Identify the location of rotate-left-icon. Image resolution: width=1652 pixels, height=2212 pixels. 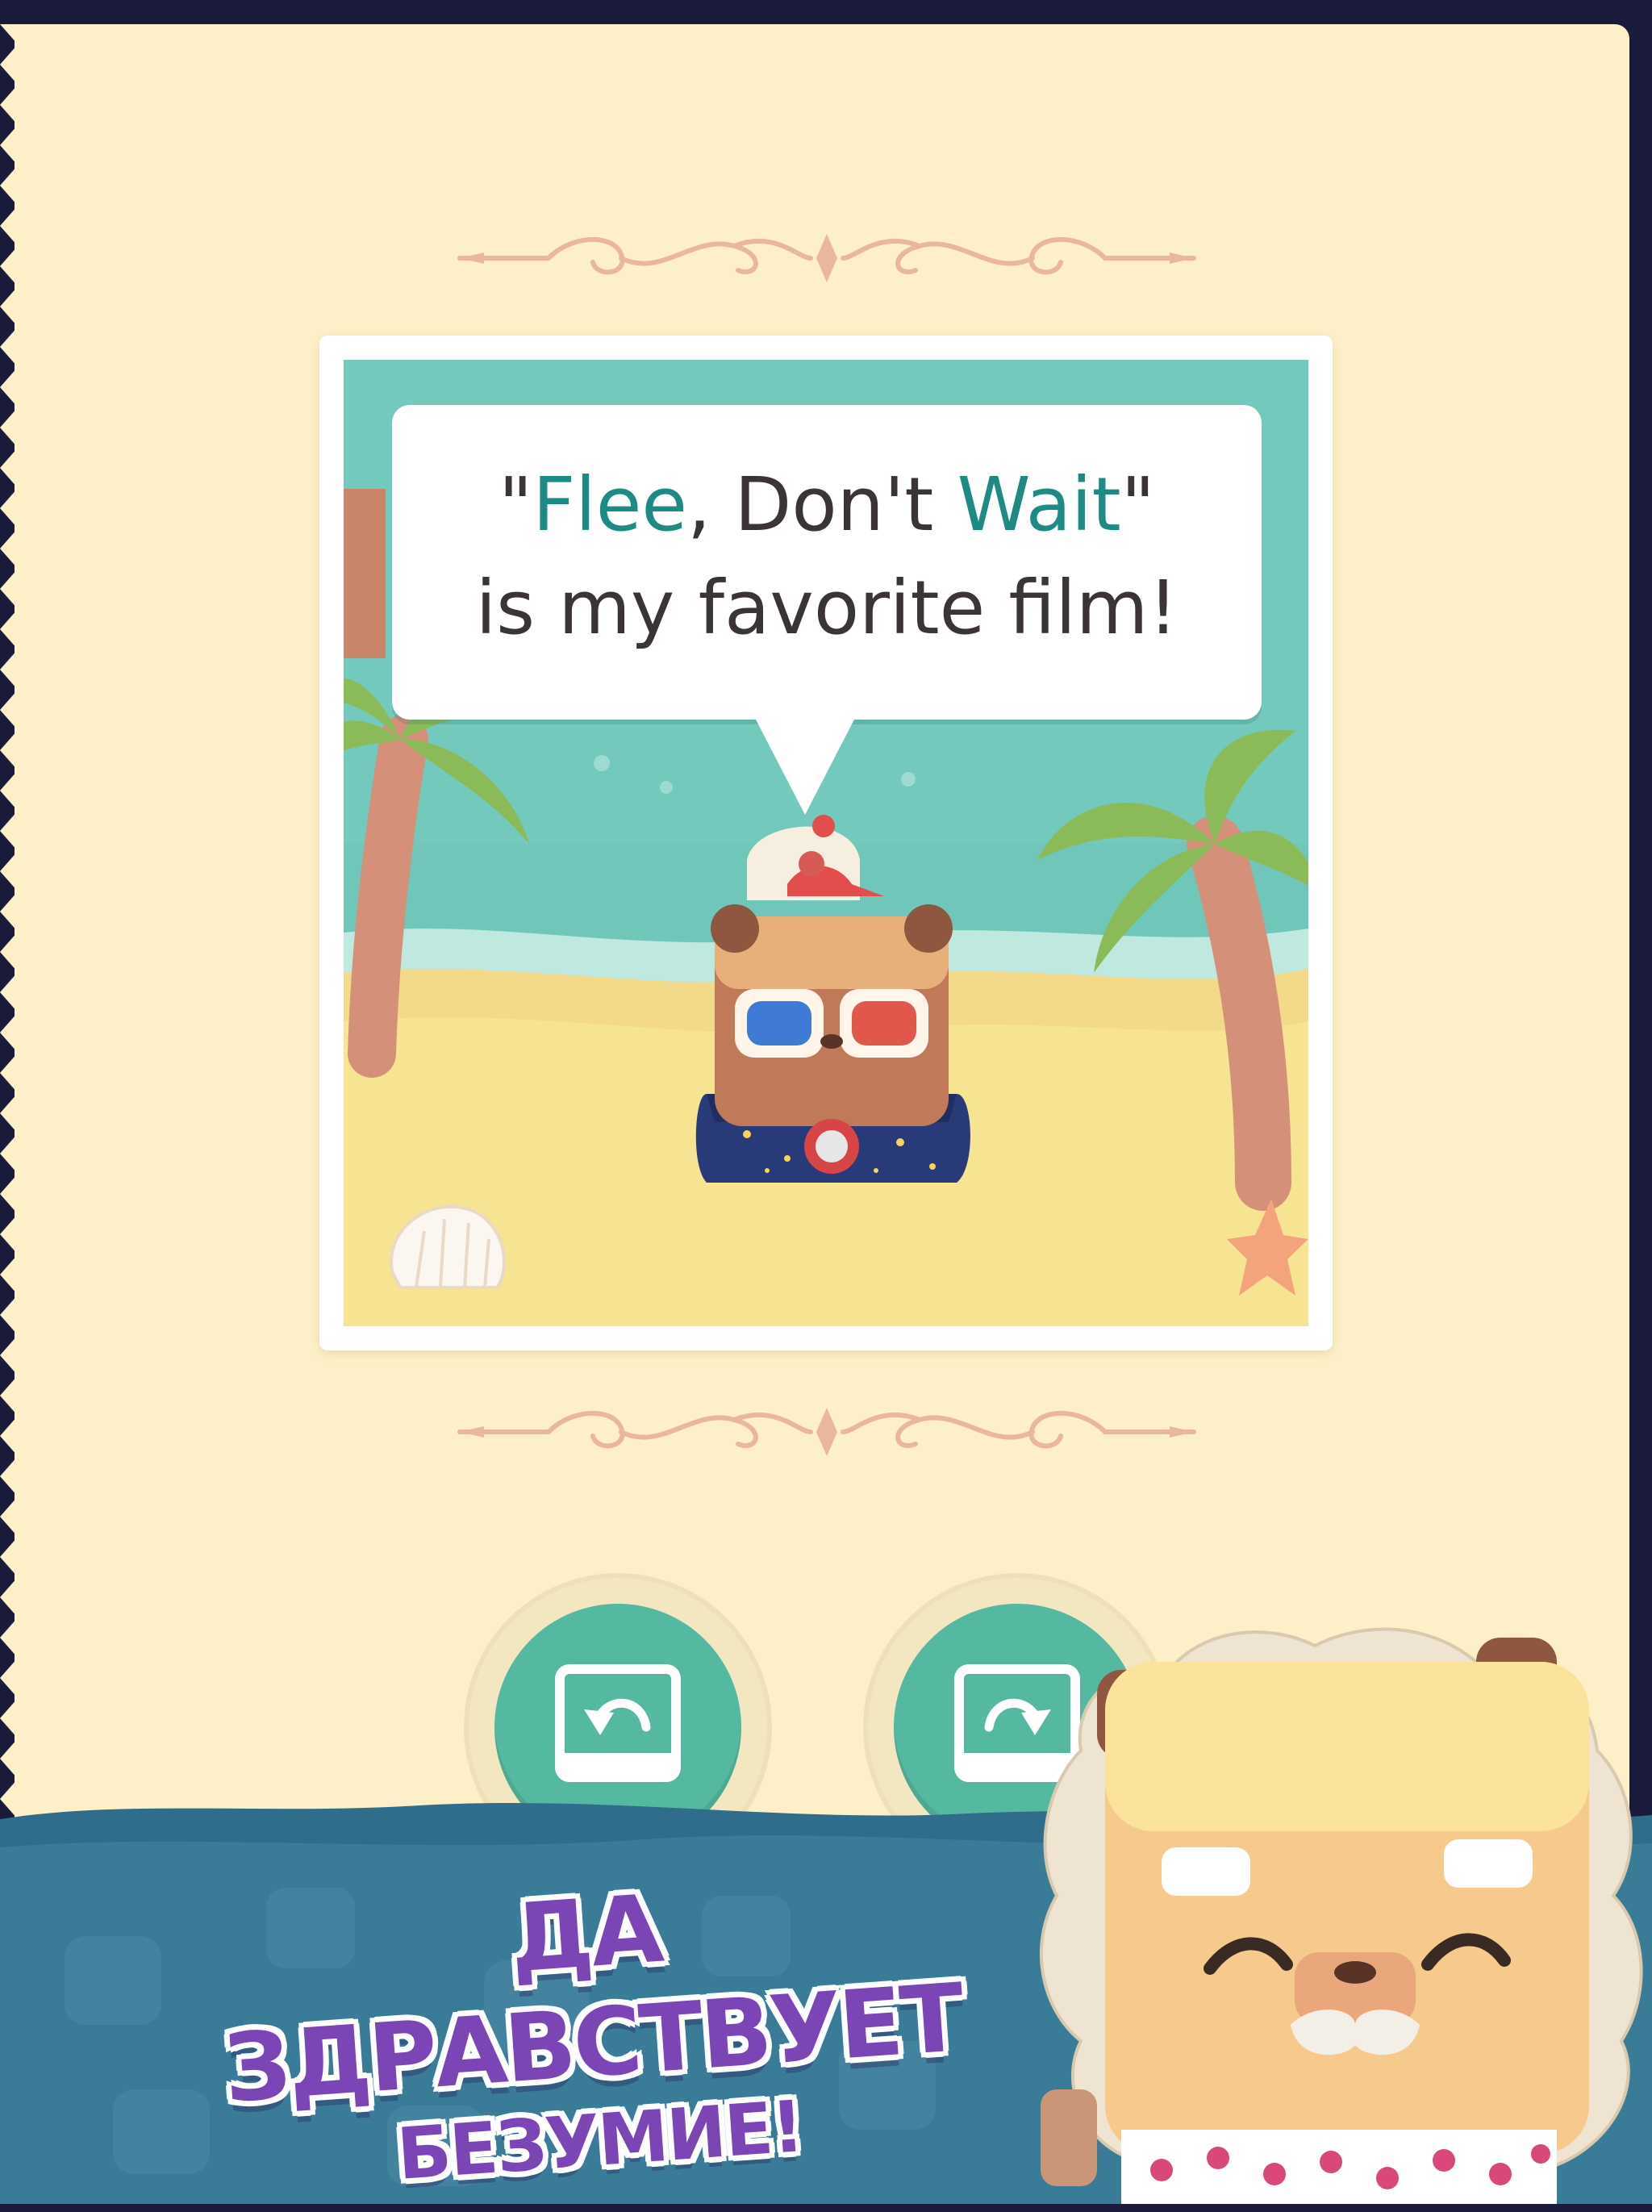
(618, 1723).